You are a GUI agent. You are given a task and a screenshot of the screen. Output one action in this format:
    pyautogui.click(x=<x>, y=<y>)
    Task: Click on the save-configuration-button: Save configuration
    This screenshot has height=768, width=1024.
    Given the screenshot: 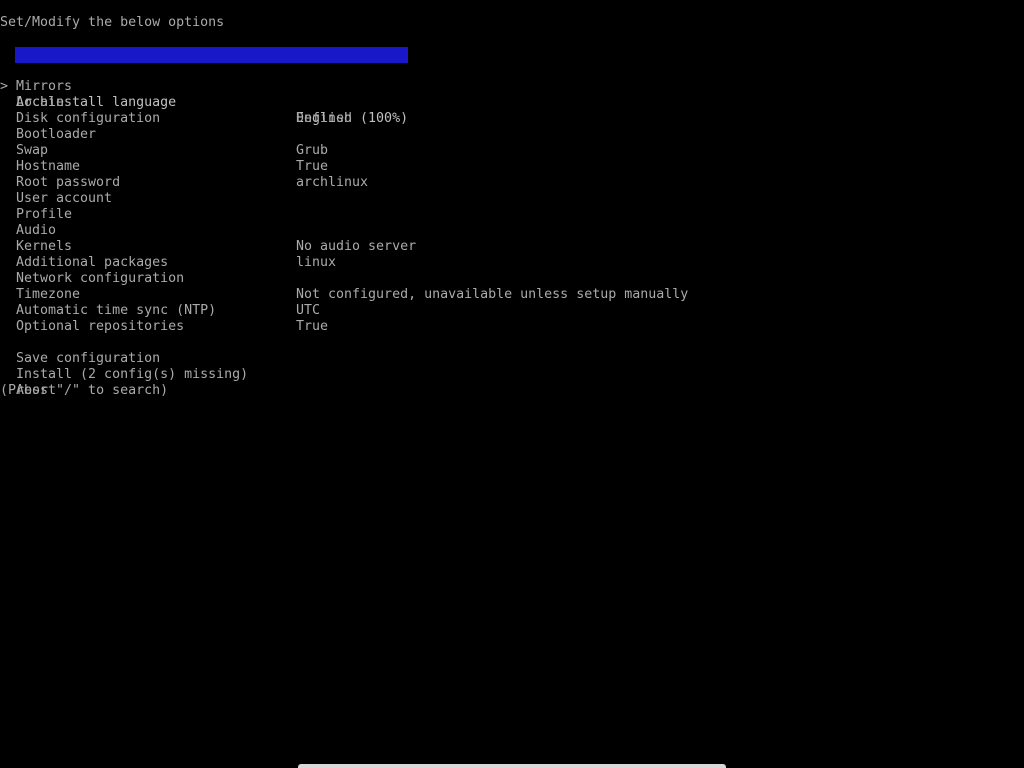 What is the action you would take?
    pyautogui.click(x=500, y=350)
    